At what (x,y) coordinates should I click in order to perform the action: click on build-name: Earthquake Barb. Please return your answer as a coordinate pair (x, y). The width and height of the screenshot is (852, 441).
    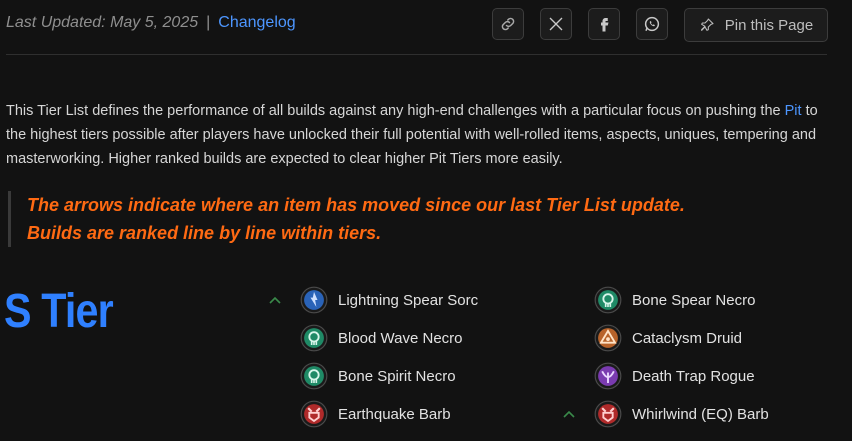
    Looking at the image, I should click on (394, 414).